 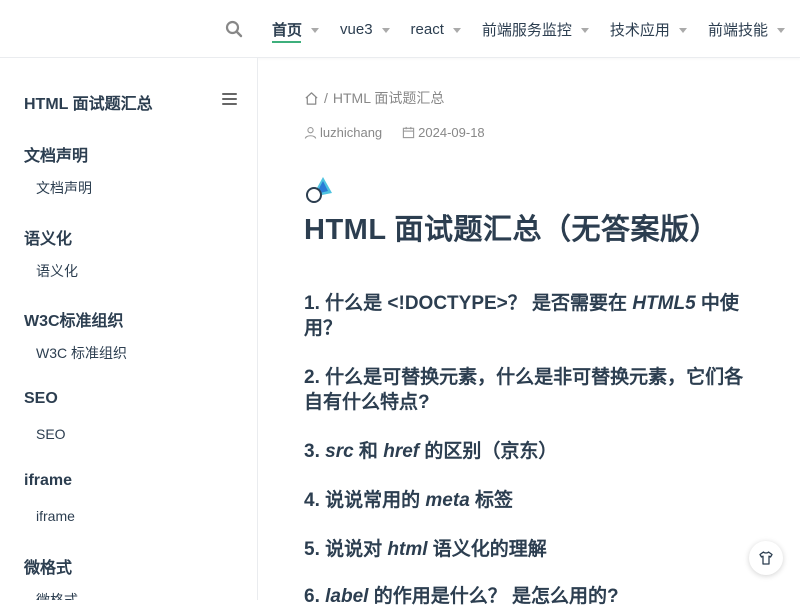 I want to click on question-heading-3: 3. src 和 href 的区别（京东）, so click(x=531, y=451).